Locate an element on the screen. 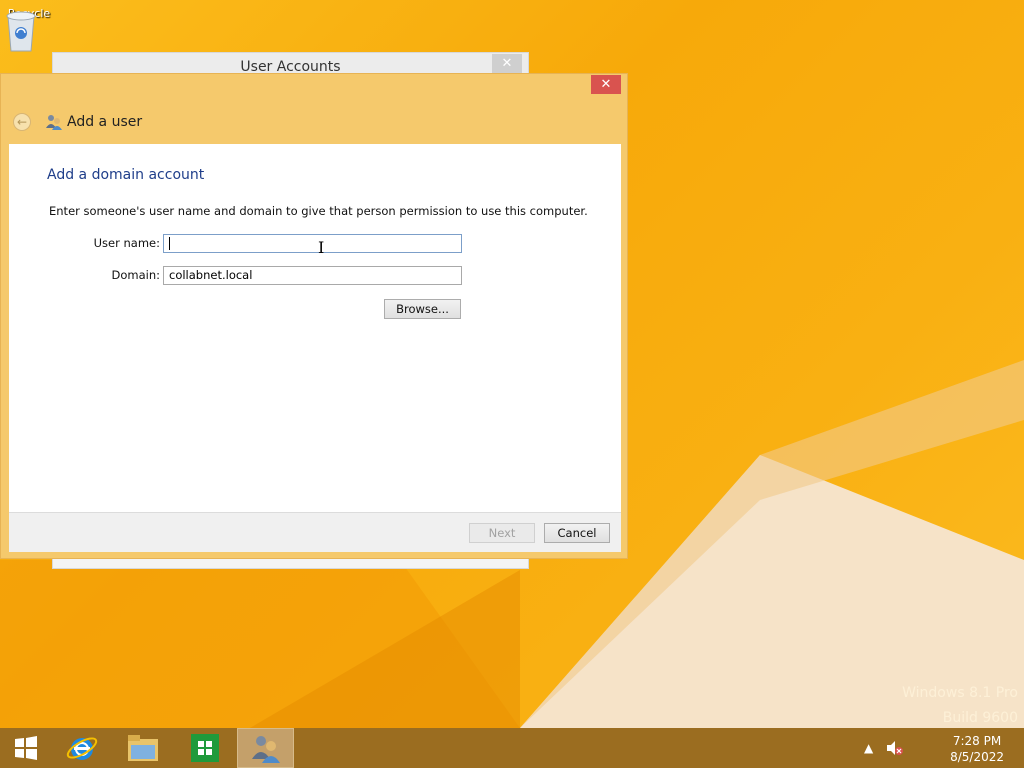 Image resolution: width=1024 pixels, height=768 pixels. next-button: Next is located at coordinates (502, 533).